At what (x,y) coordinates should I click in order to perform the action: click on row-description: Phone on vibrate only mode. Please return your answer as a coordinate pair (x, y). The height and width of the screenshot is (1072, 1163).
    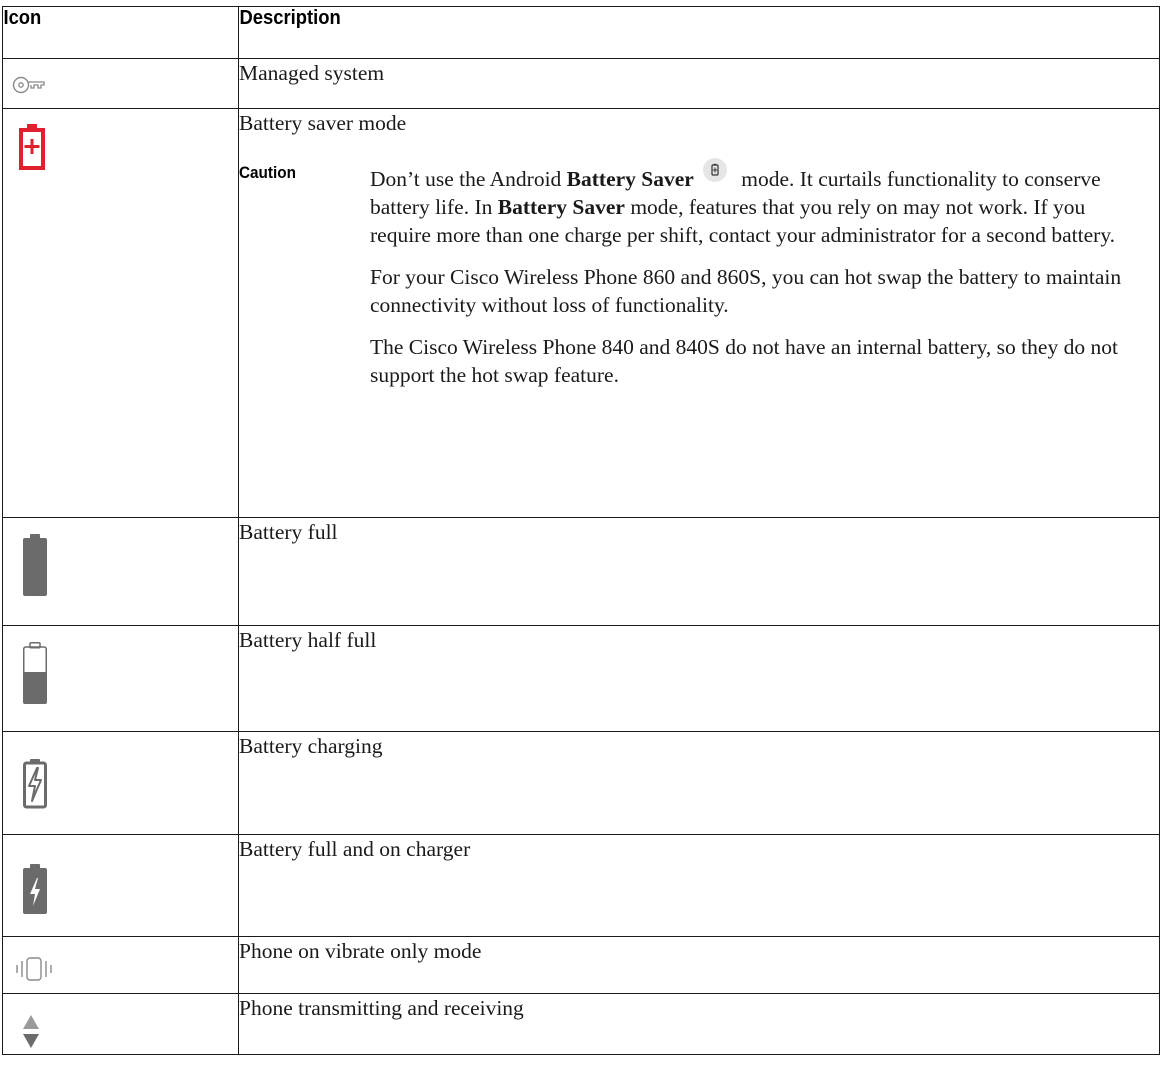
    Looking at the image, I should click on (699, 965).